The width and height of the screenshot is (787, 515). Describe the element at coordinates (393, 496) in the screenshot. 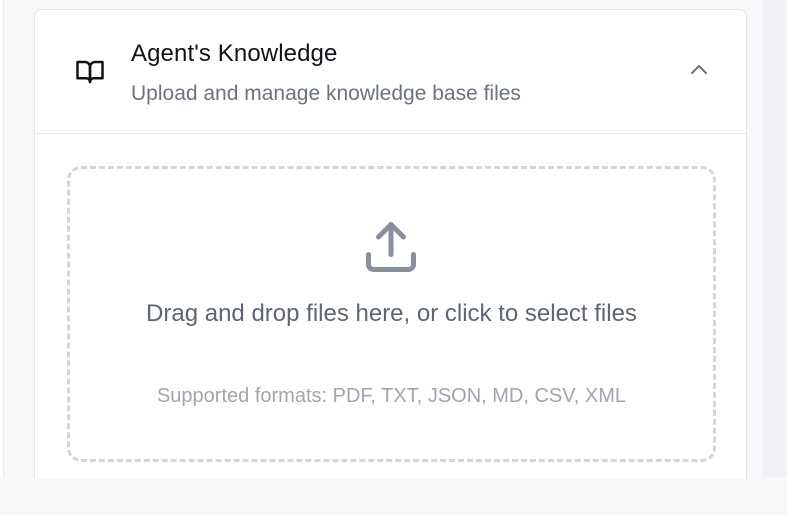

I see `page-background` at that location.